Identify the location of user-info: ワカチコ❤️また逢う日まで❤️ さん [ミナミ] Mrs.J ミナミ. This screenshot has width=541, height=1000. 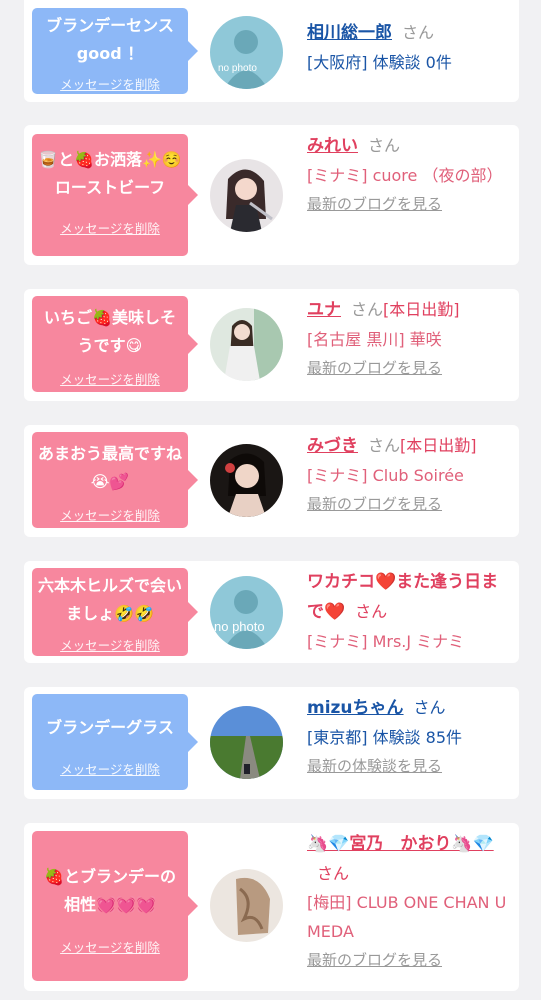
(407, 611).